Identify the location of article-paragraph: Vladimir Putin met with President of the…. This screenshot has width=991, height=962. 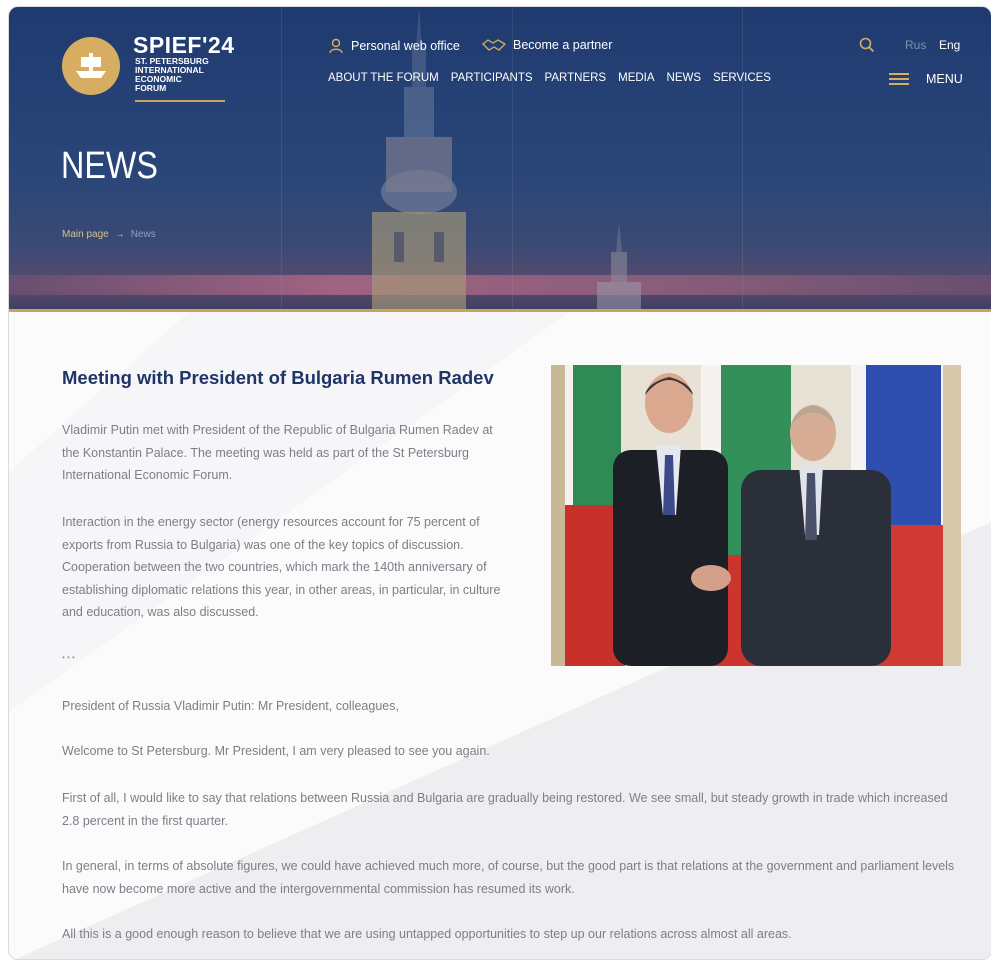
(277, 452).